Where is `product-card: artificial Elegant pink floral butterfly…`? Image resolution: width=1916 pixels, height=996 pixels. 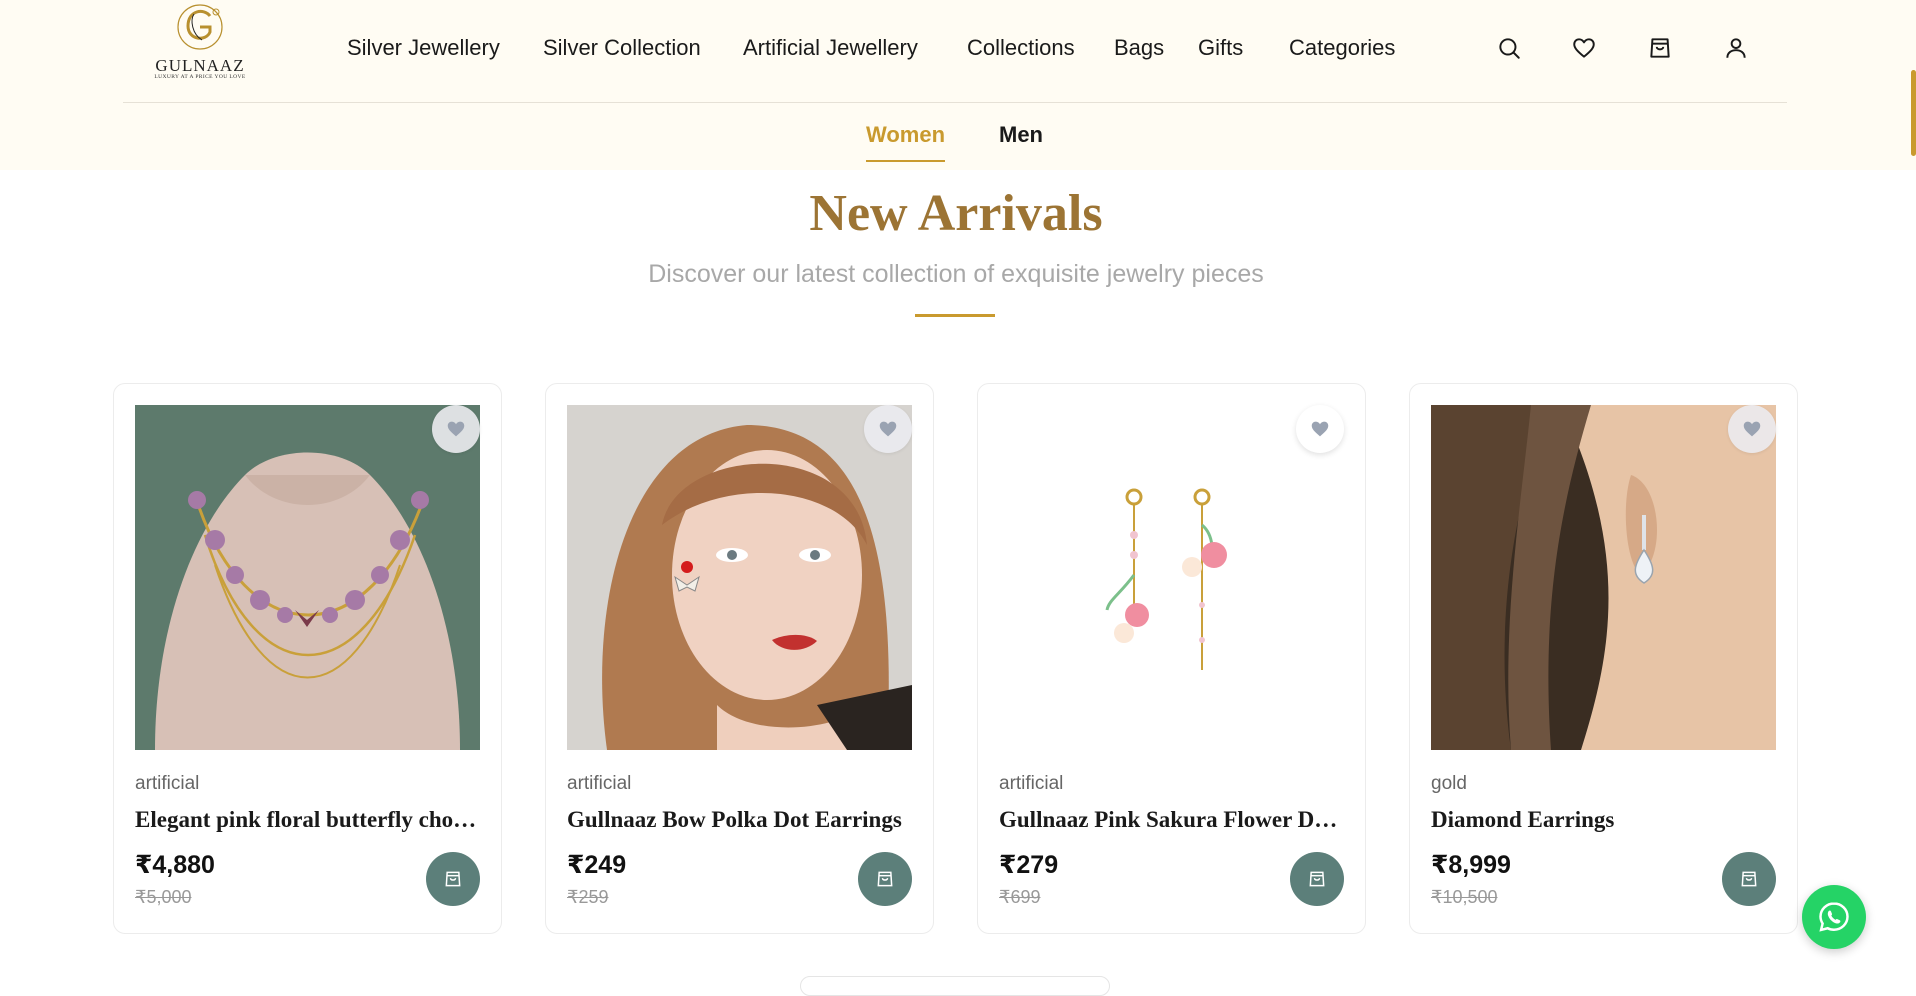 product-card: artificial Elegant pink floral butterfly… is located at coordinates (307, 658).